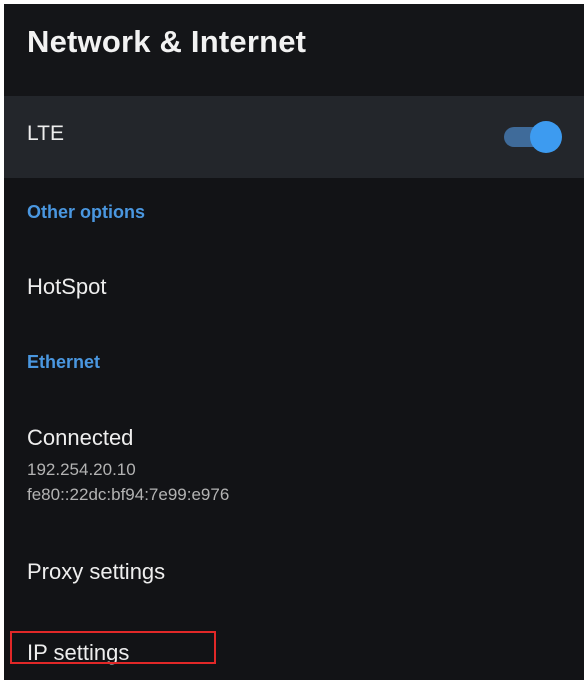  Describe the element at coordinates (546, 137) in the screenshot. I see `toggle-on-icon` at that location.